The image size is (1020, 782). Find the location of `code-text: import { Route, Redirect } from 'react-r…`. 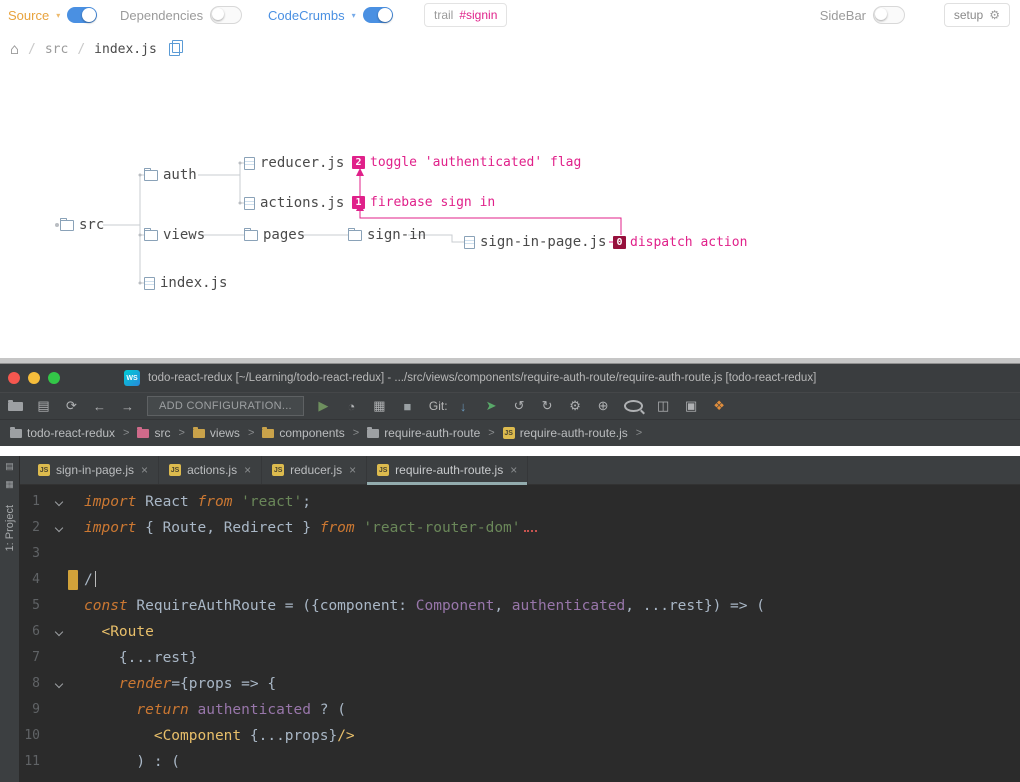

code-text: import { Route, Redirect } from 'react-r… is located at coordinates (307, 528).